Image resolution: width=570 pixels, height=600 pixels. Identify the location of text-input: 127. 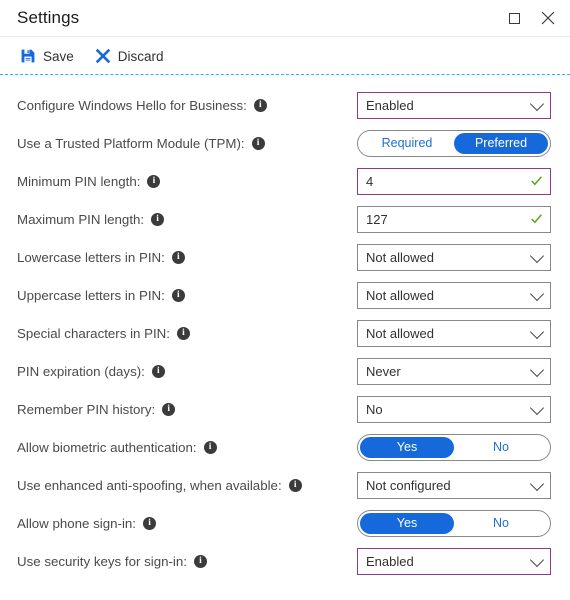
(454, 219).